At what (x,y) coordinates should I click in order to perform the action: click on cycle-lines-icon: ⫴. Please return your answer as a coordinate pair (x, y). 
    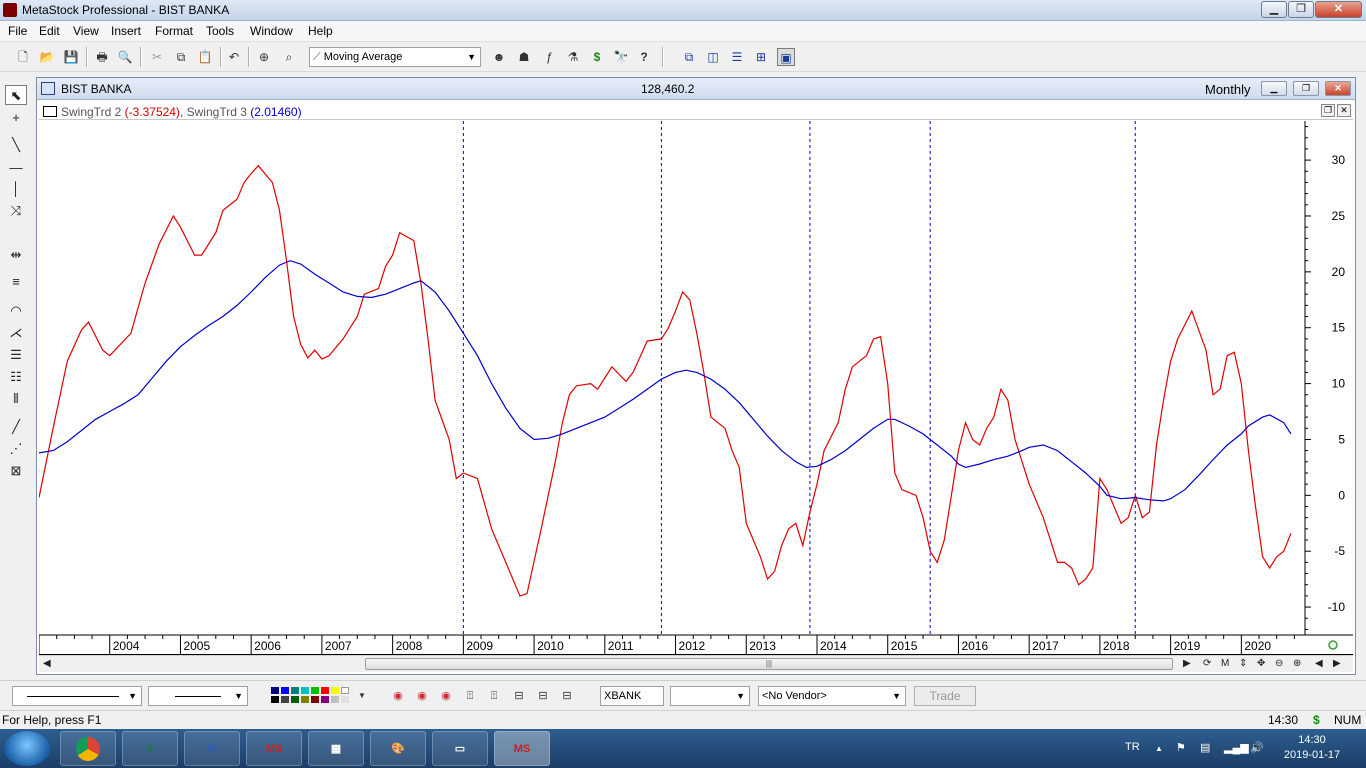
    Looking at the image, I should click on (16, 399).